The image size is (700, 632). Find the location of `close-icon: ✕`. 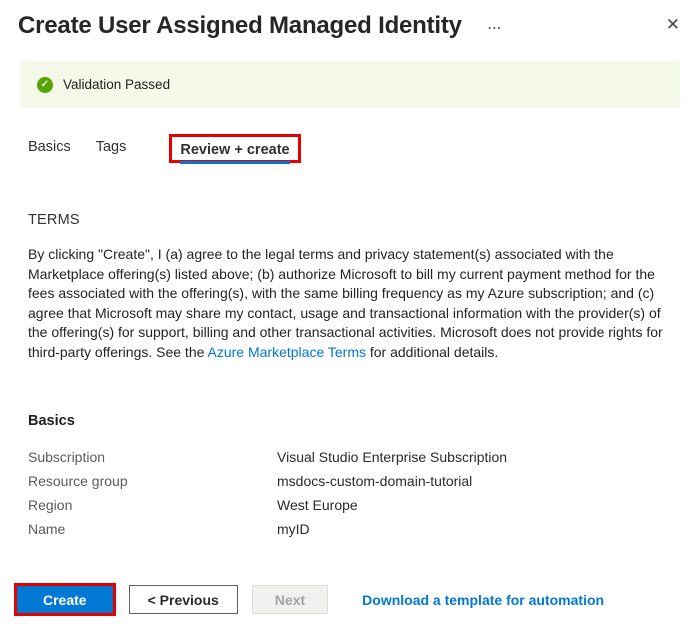

close-icon: ✕ is located at coordinates (673, 25).